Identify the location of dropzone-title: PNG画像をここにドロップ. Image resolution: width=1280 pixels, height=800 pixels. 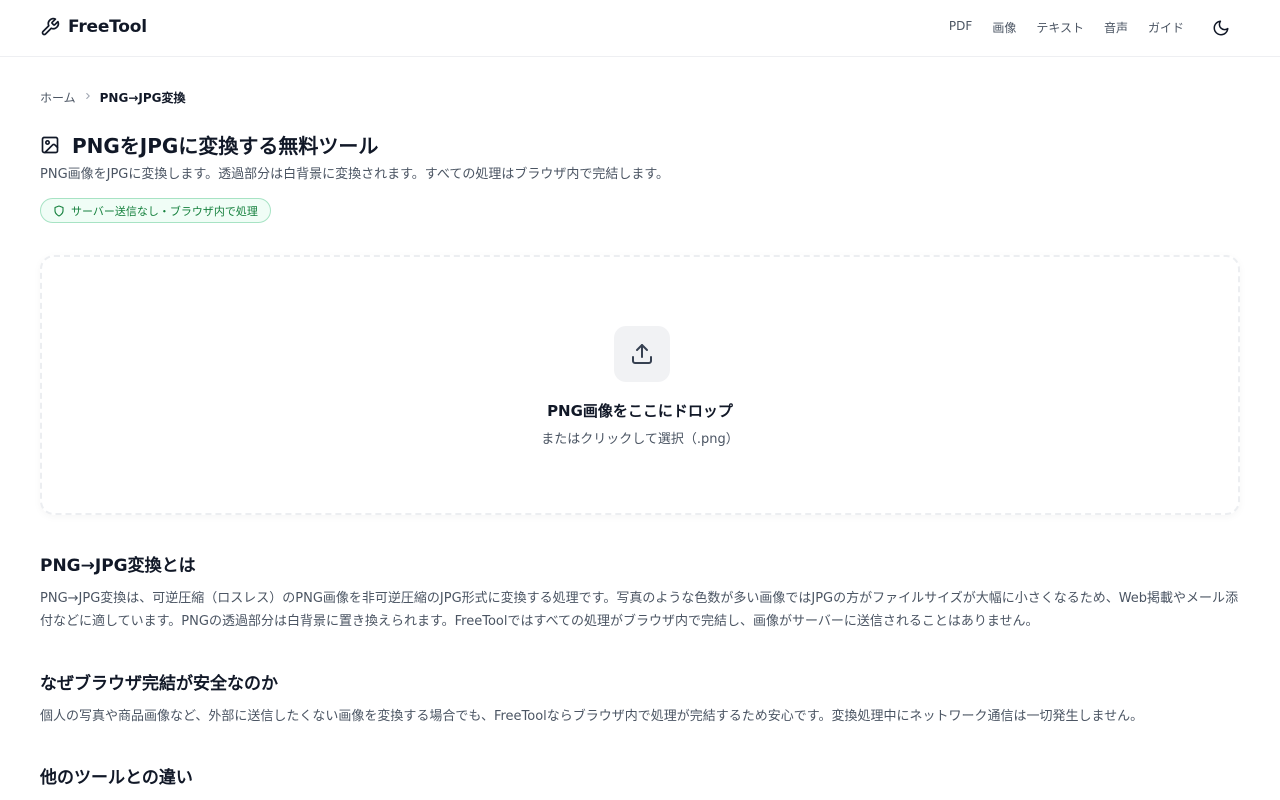
(640, 411).